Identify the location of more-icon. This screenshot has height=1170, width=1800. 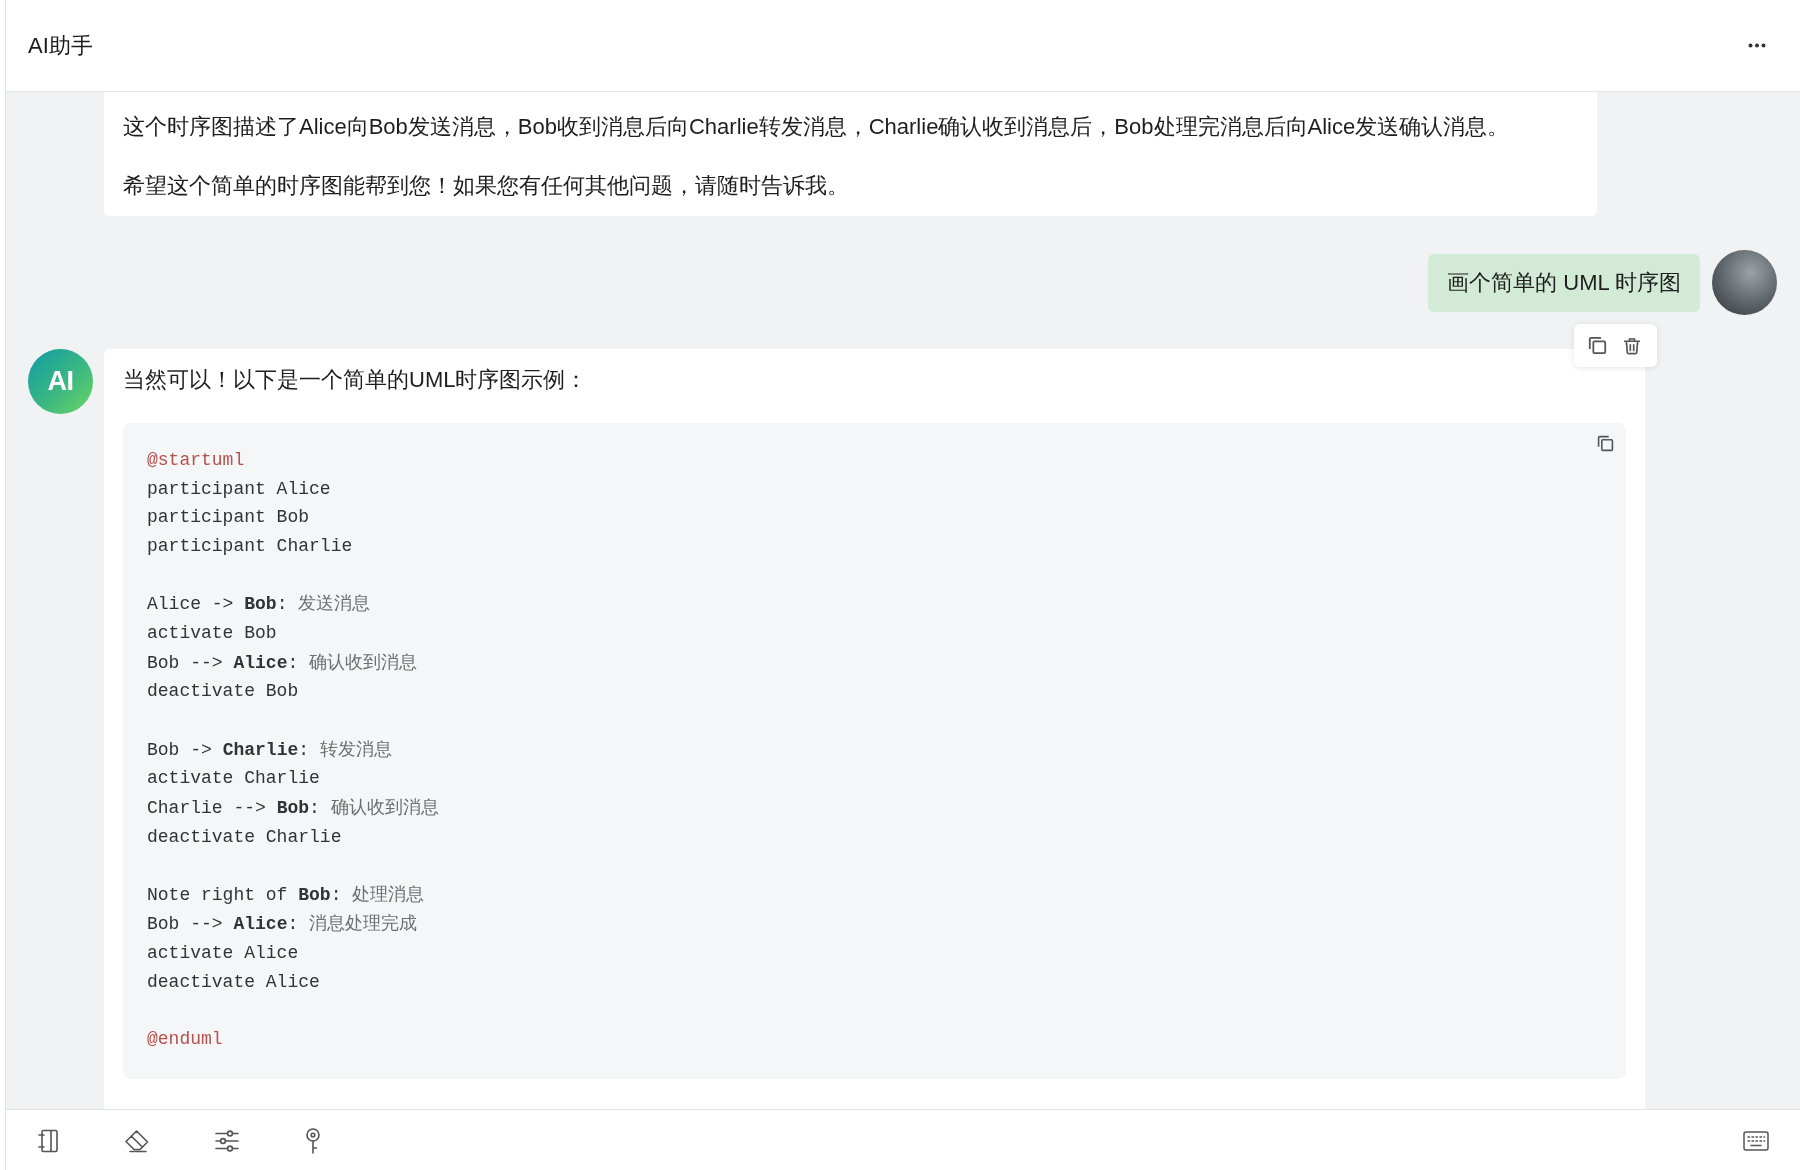
(1757, 45).